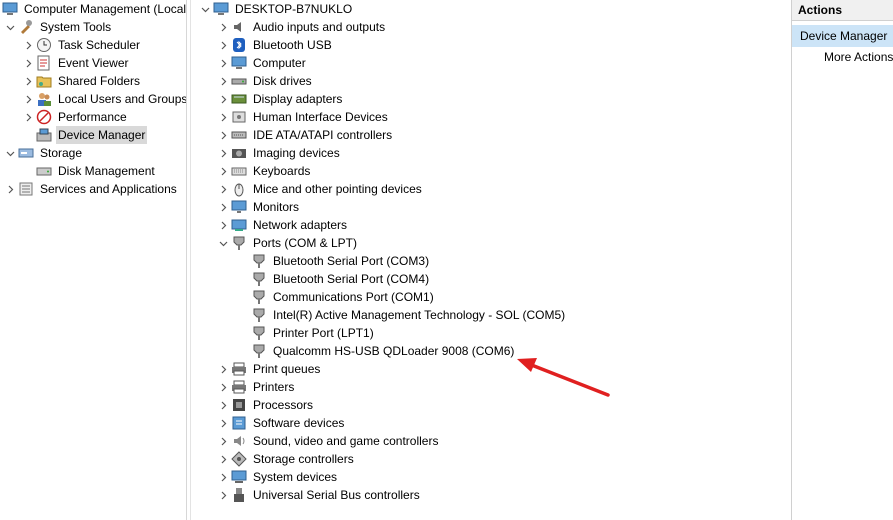 The width and height of the screenshot is (893, 520). Describe the element at coordinates (281, 423) in the screenshot. I see `category-software-devices: Software devices` at that location.